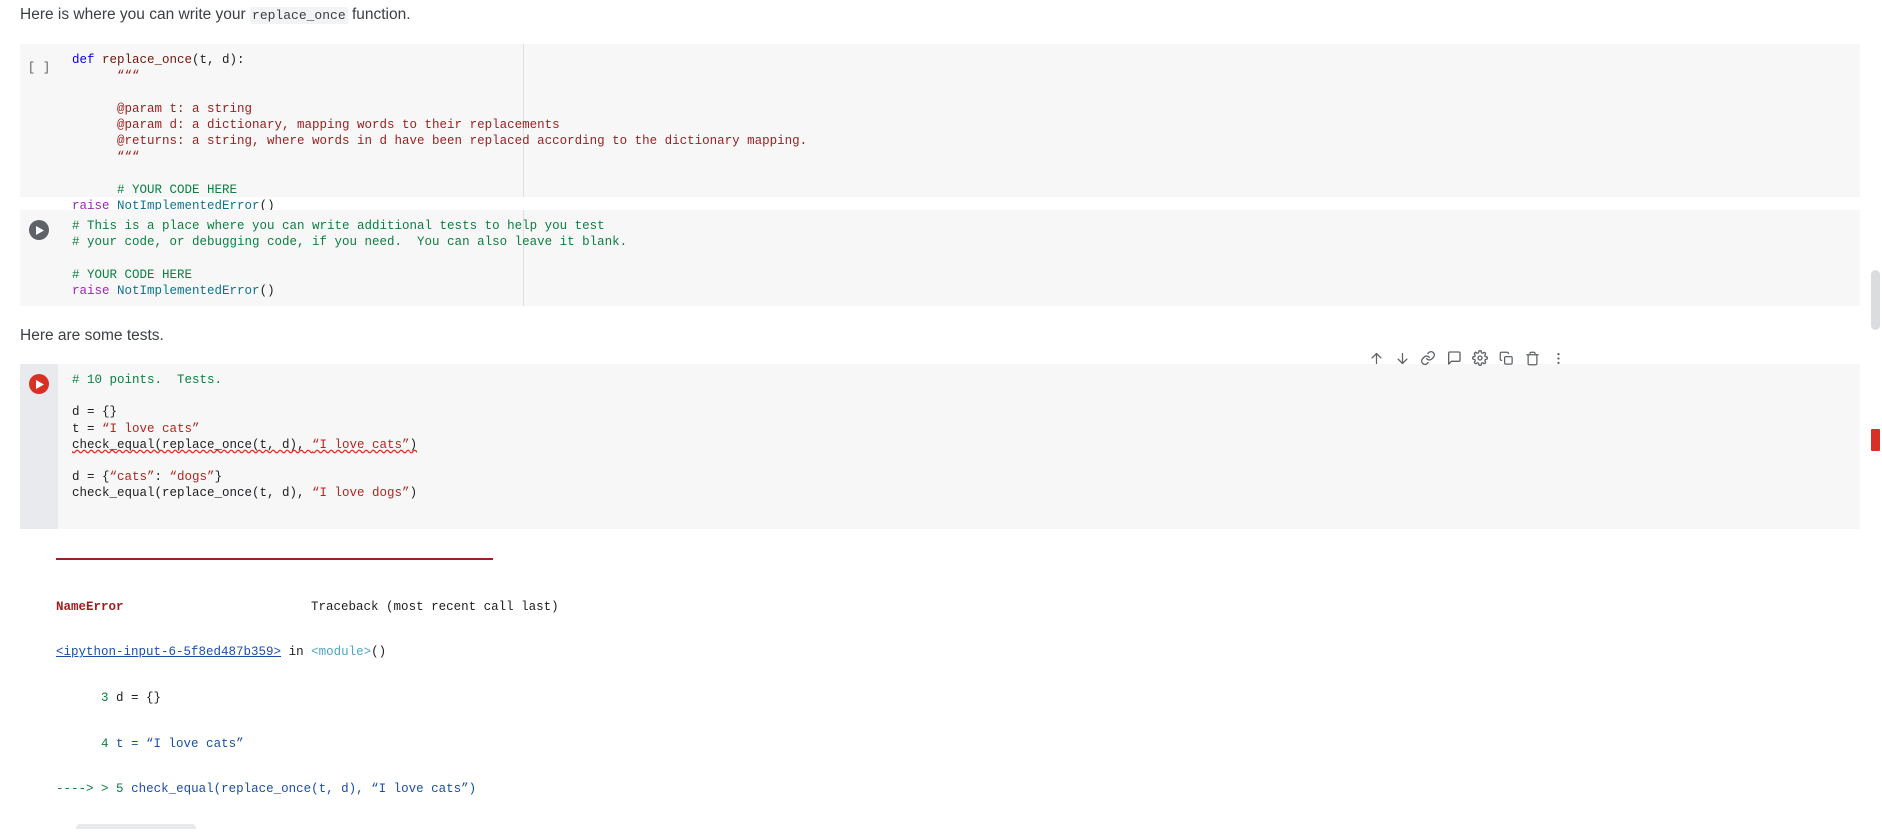 Image resolution: width=1882 pixels, height=833 pixels. What do you see at coordinates (806, 744) in the screenshot?
I see `traceback-frame-4: 4 t = “I love cats”` at bounding box center [806, 744].